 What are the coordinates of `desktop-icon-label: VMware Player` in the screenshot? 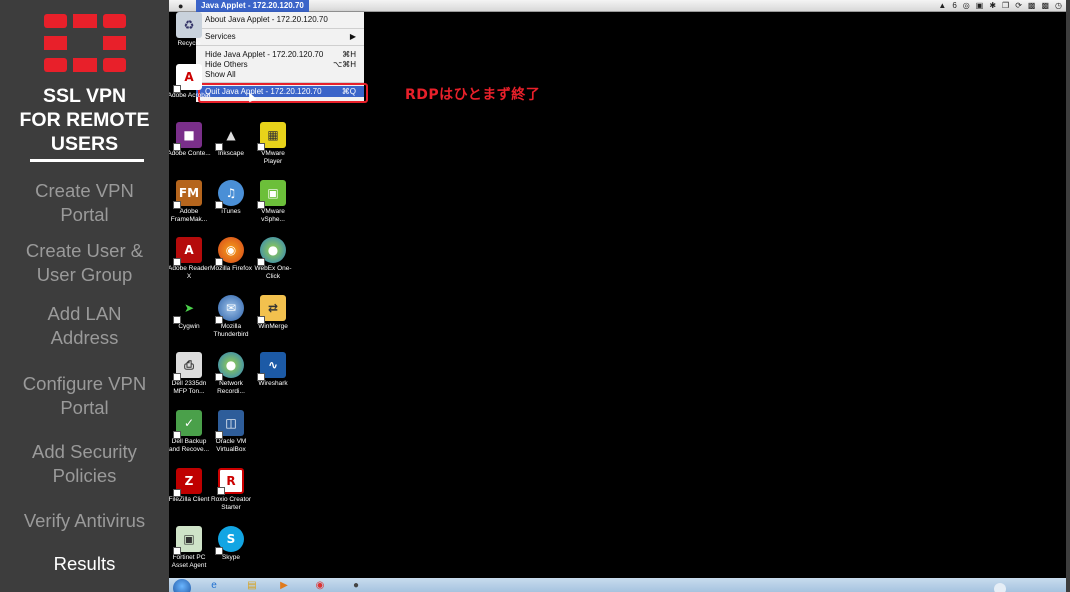 It's located at (273, 157).